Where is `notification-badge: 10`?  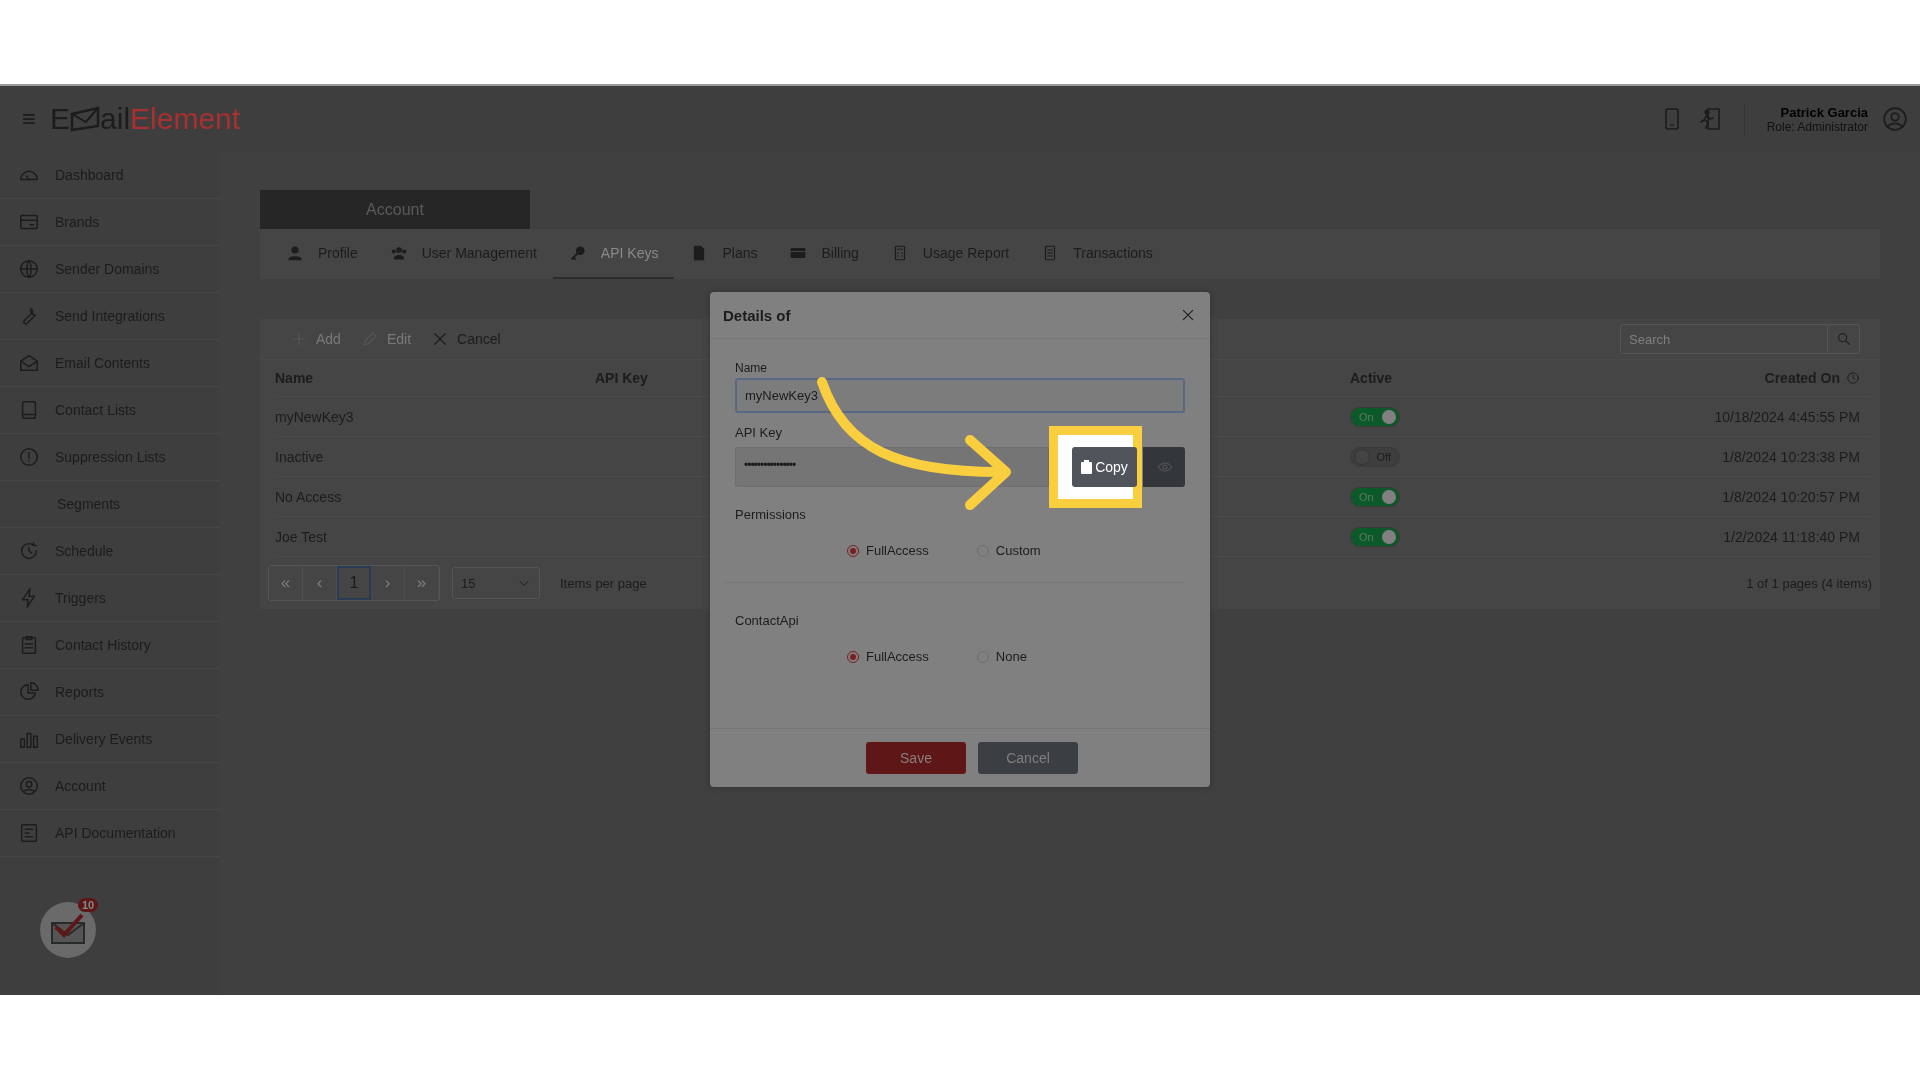 notification-badge: 10 is located at coordinates (88, 905).